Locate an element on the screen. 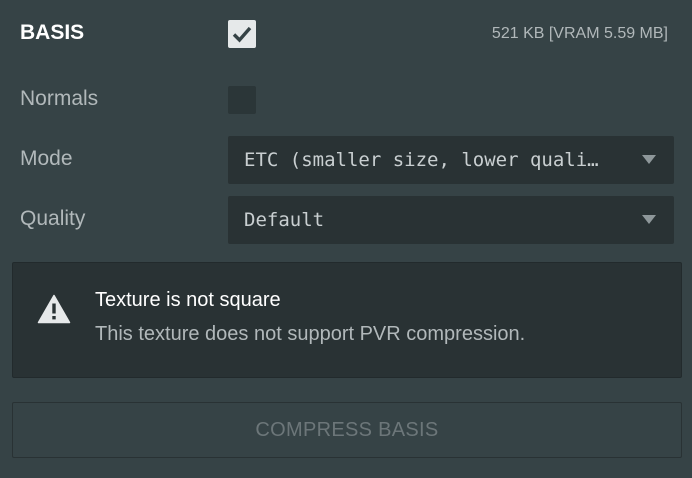 The height and width of the screenshot is (478, 692). size-info: 521 KB [VRAM 5.59 MB] is located at coordinates (579, 33).